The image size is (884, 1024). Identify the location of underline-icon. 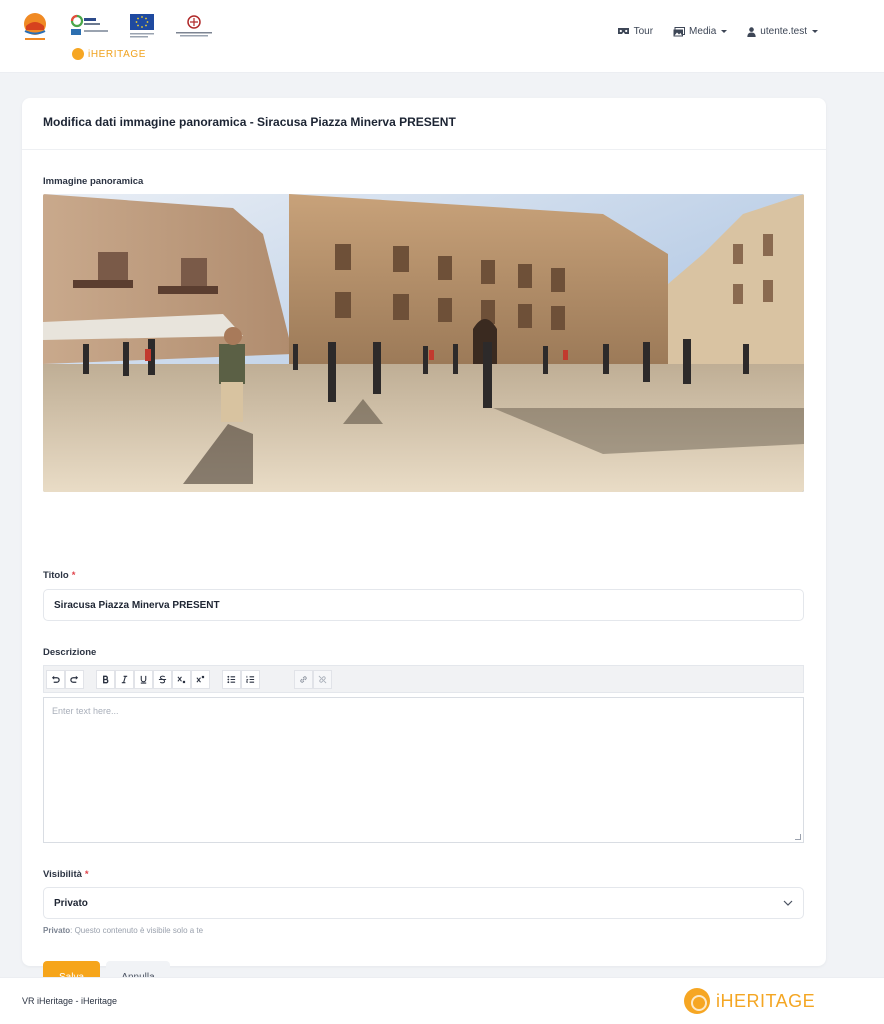
(143, 679).